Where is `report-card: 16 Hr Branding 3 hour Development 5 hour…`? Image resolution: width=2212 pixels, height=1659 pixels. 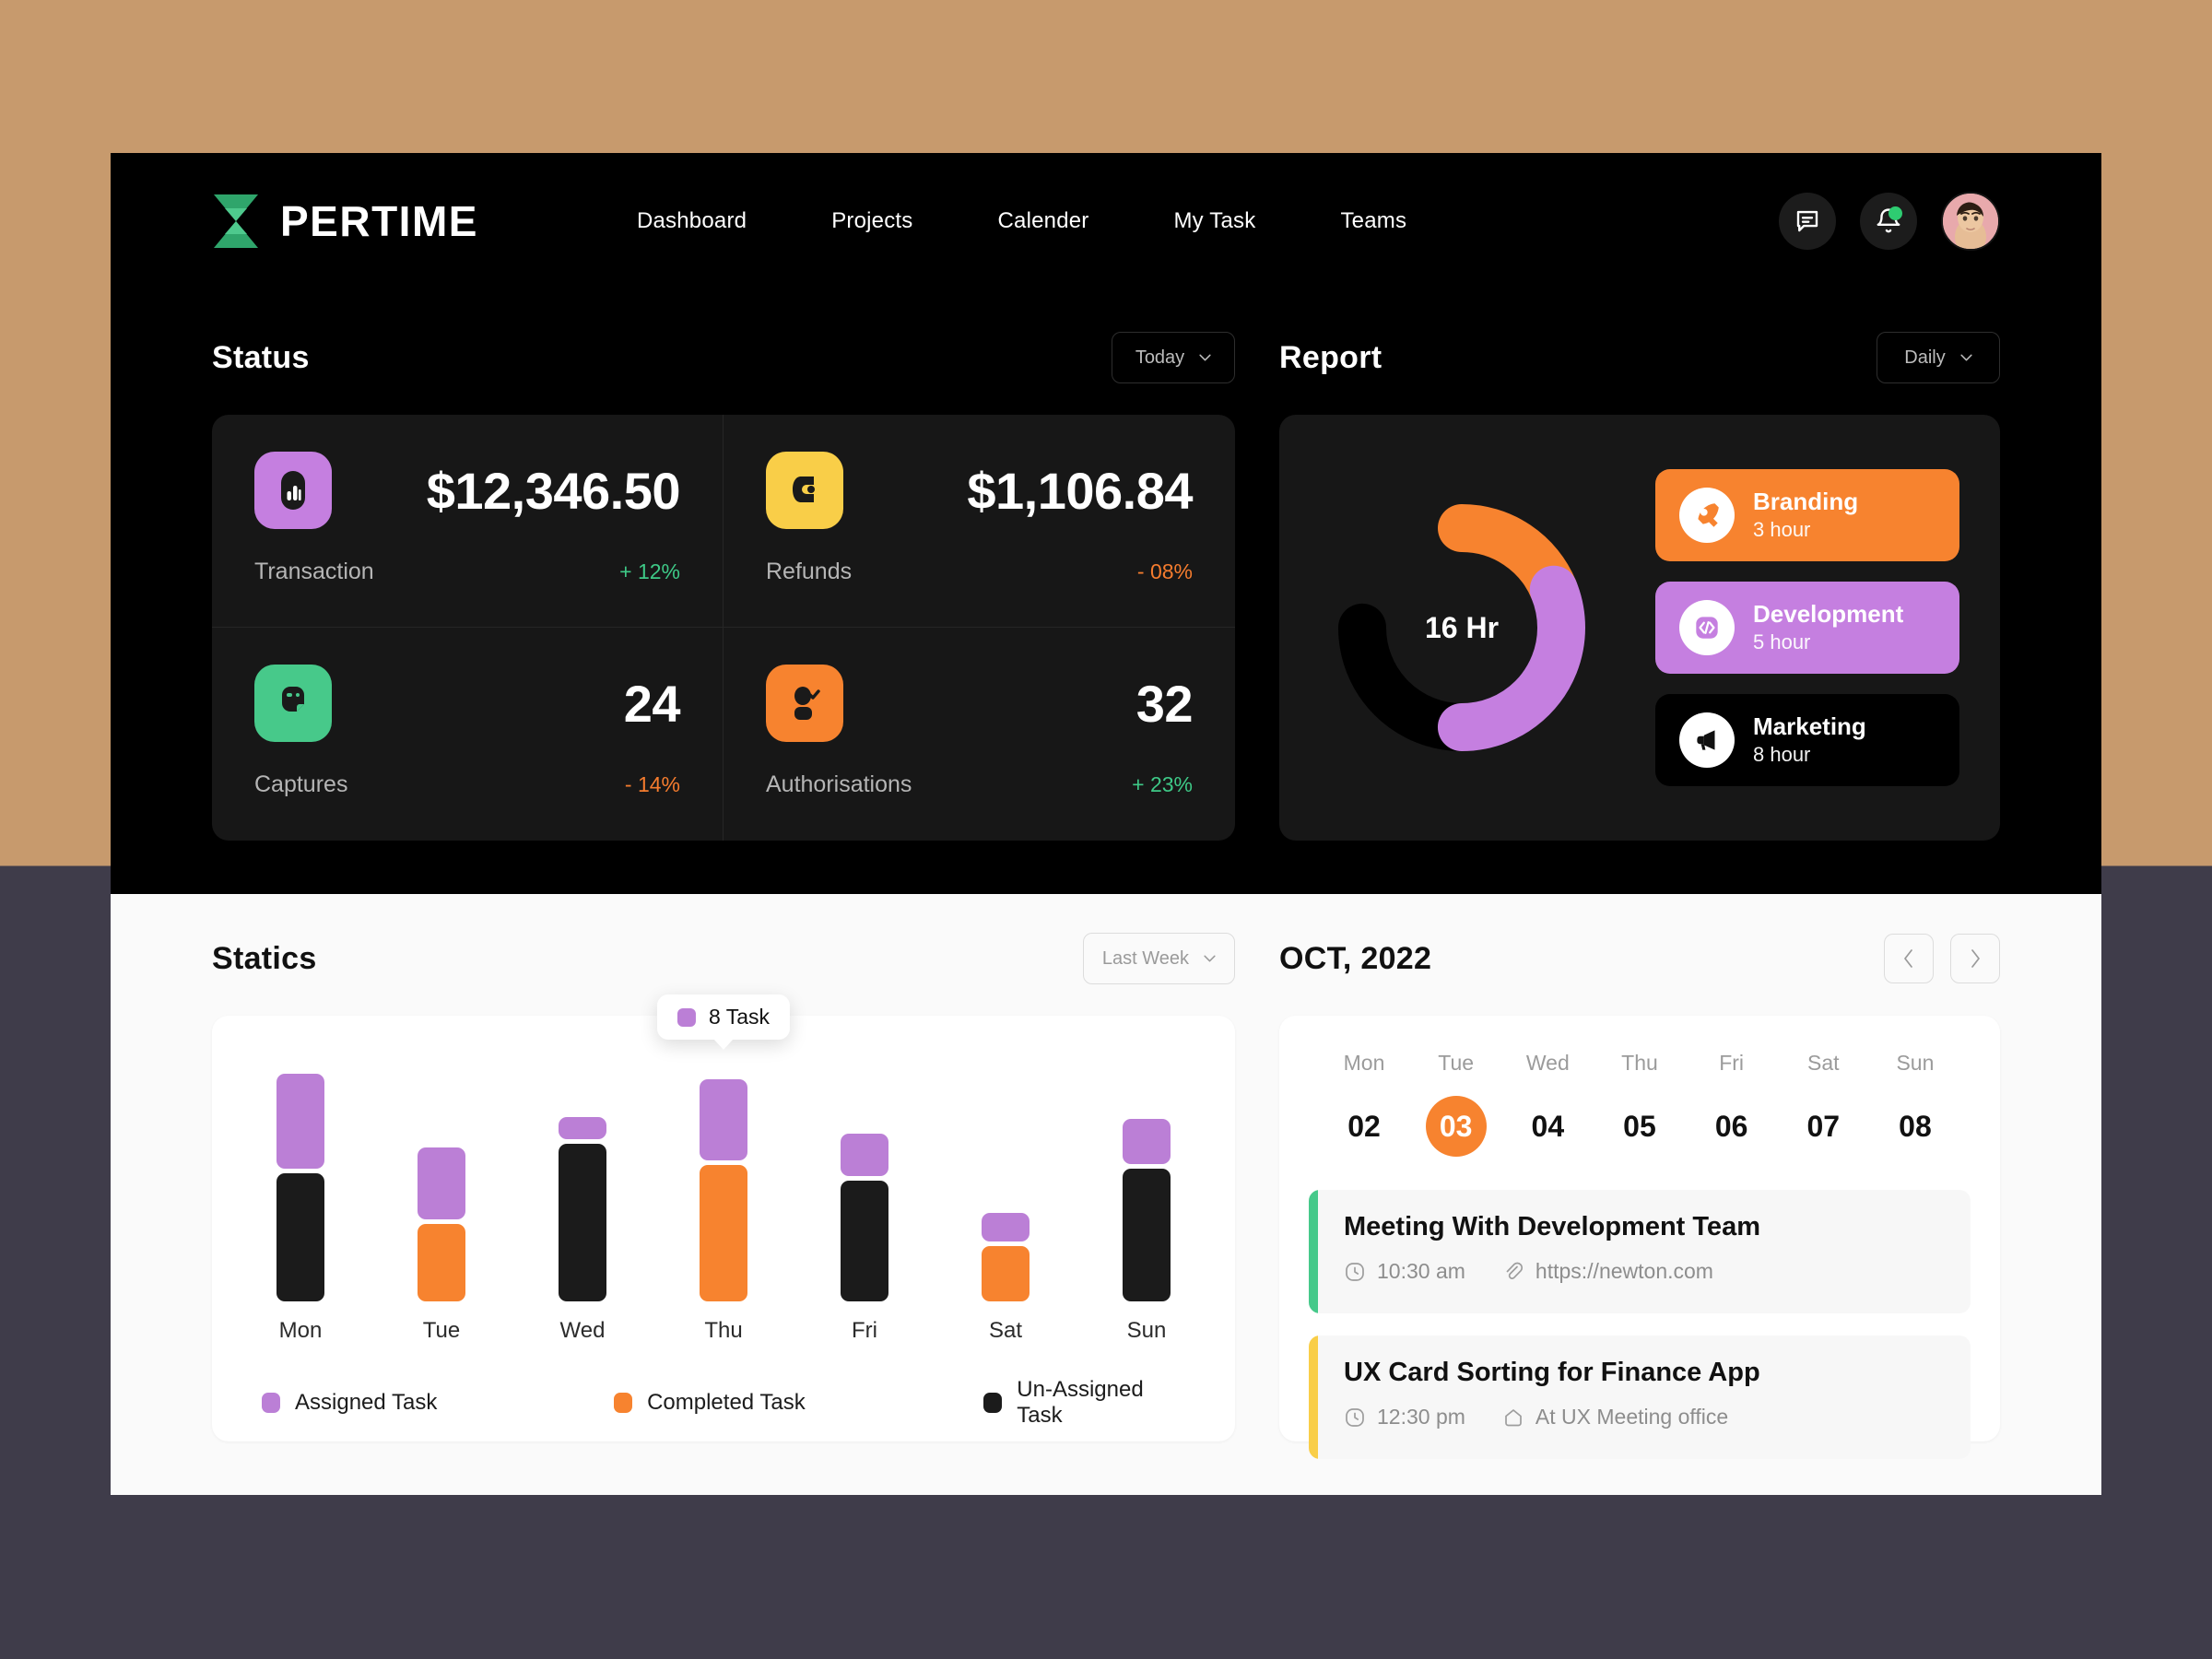
report-card: 16 Hr Branding 3 hour Development 5 hour… is located at coordinates (1639, 628).